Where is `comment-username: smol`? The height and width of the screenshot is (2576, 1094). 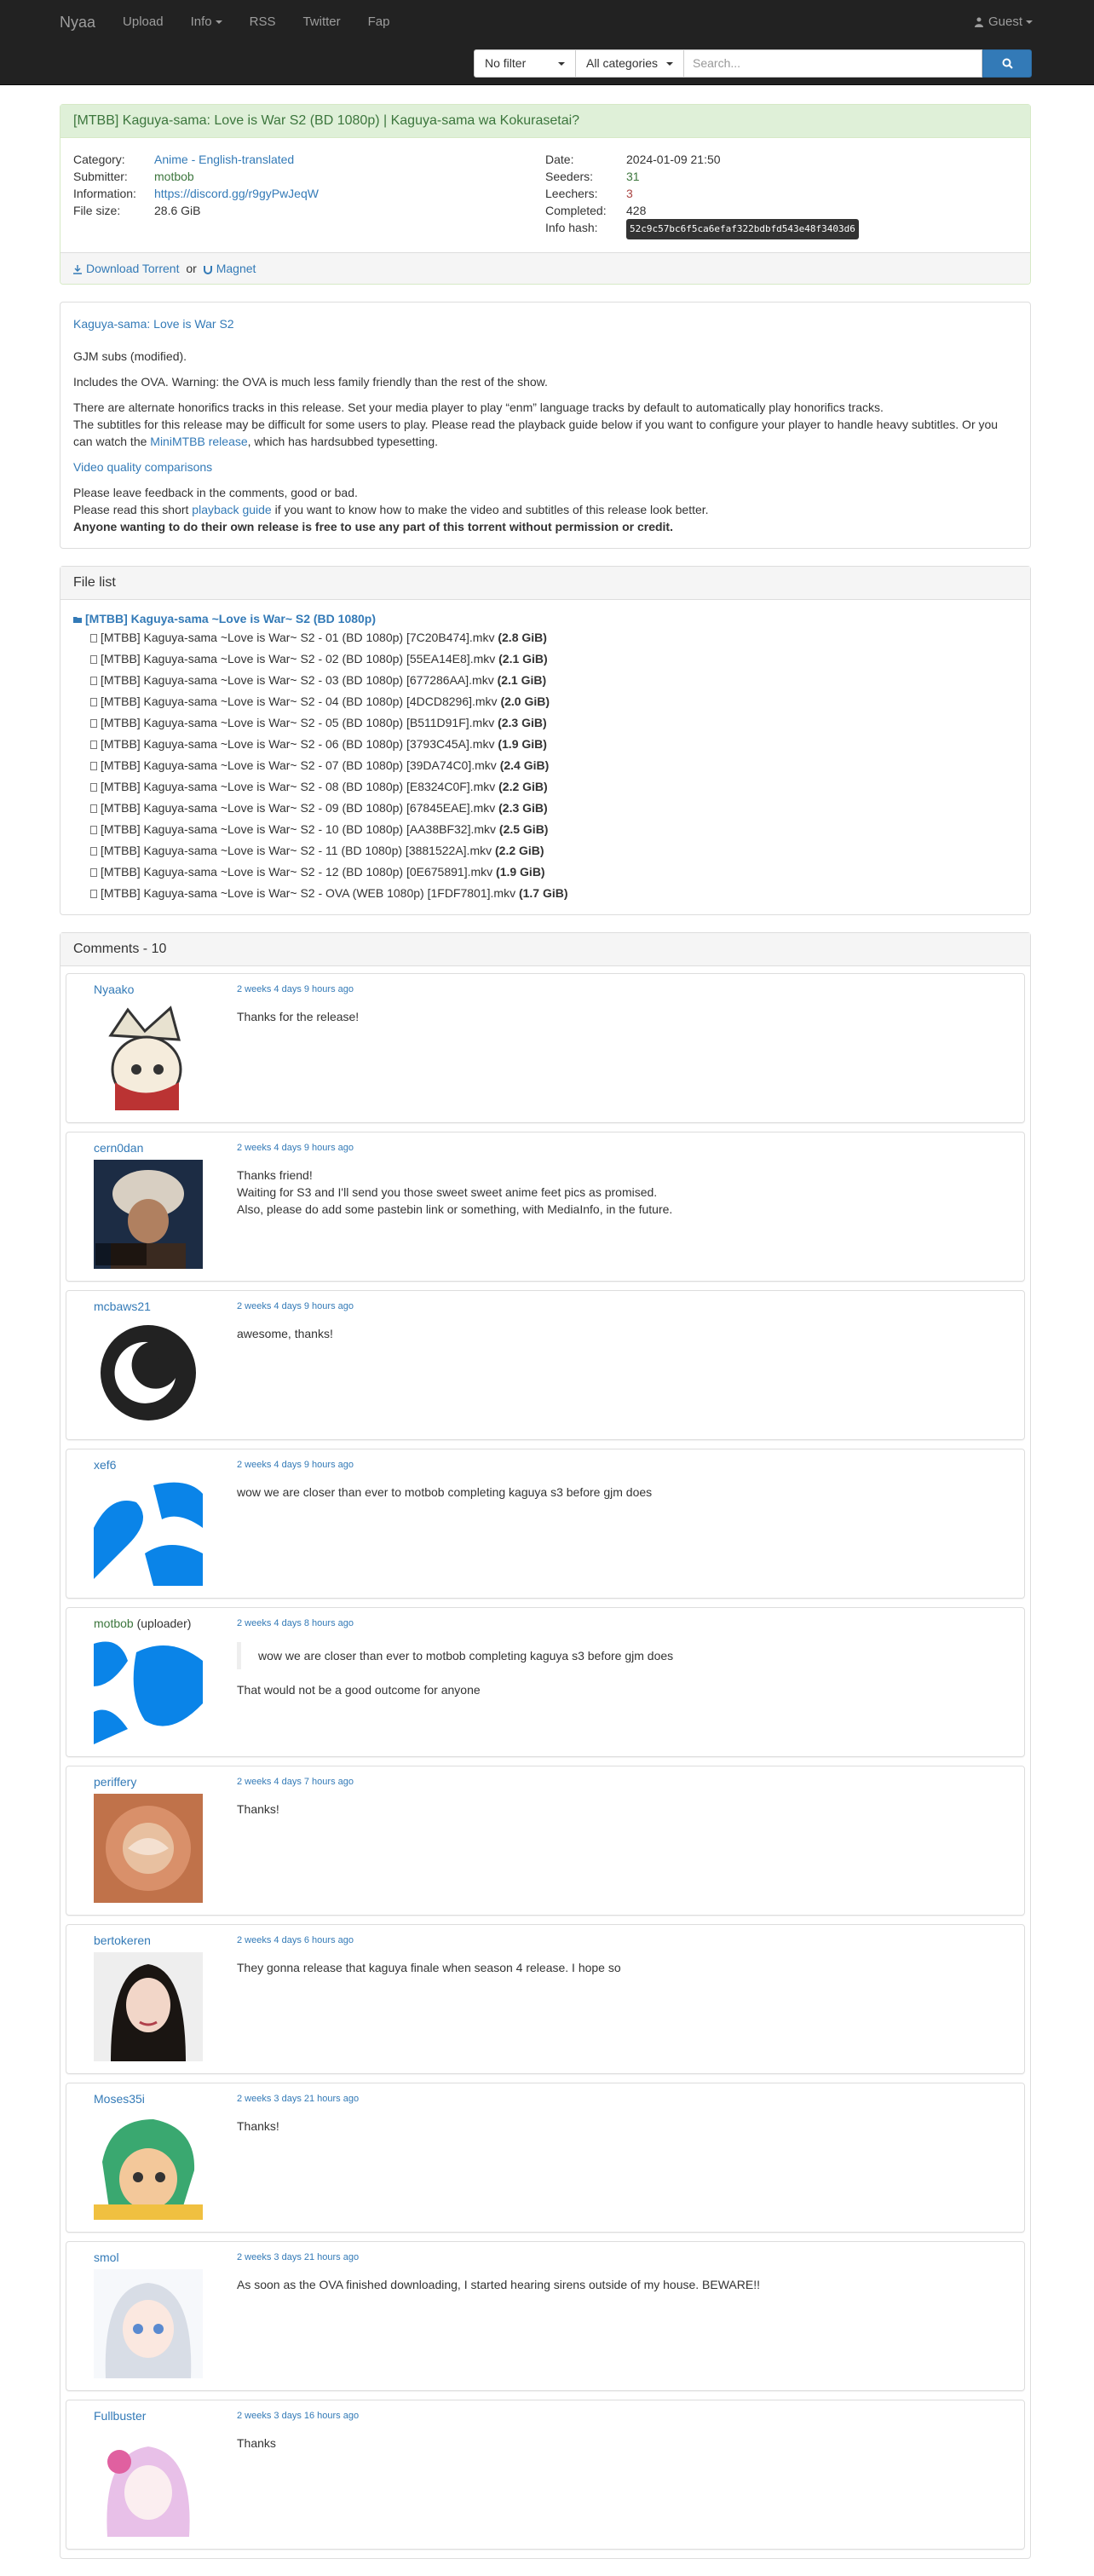 comment-username: smol is located at coordinates (106, 2257).